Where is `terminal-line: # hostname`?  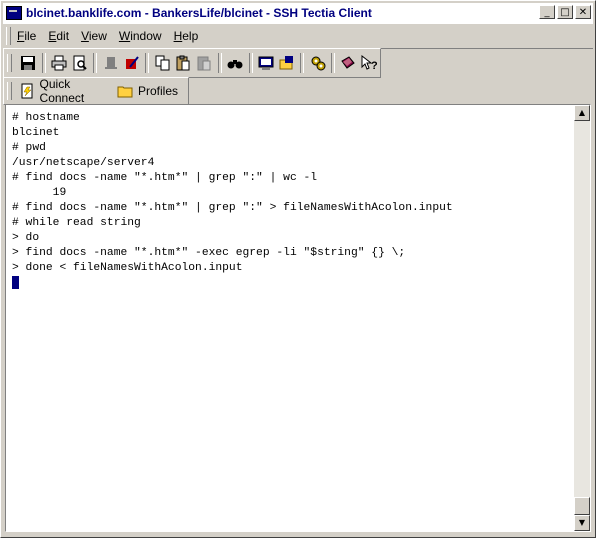 terminal-line: # hostname is located at coordinates (46, 118).